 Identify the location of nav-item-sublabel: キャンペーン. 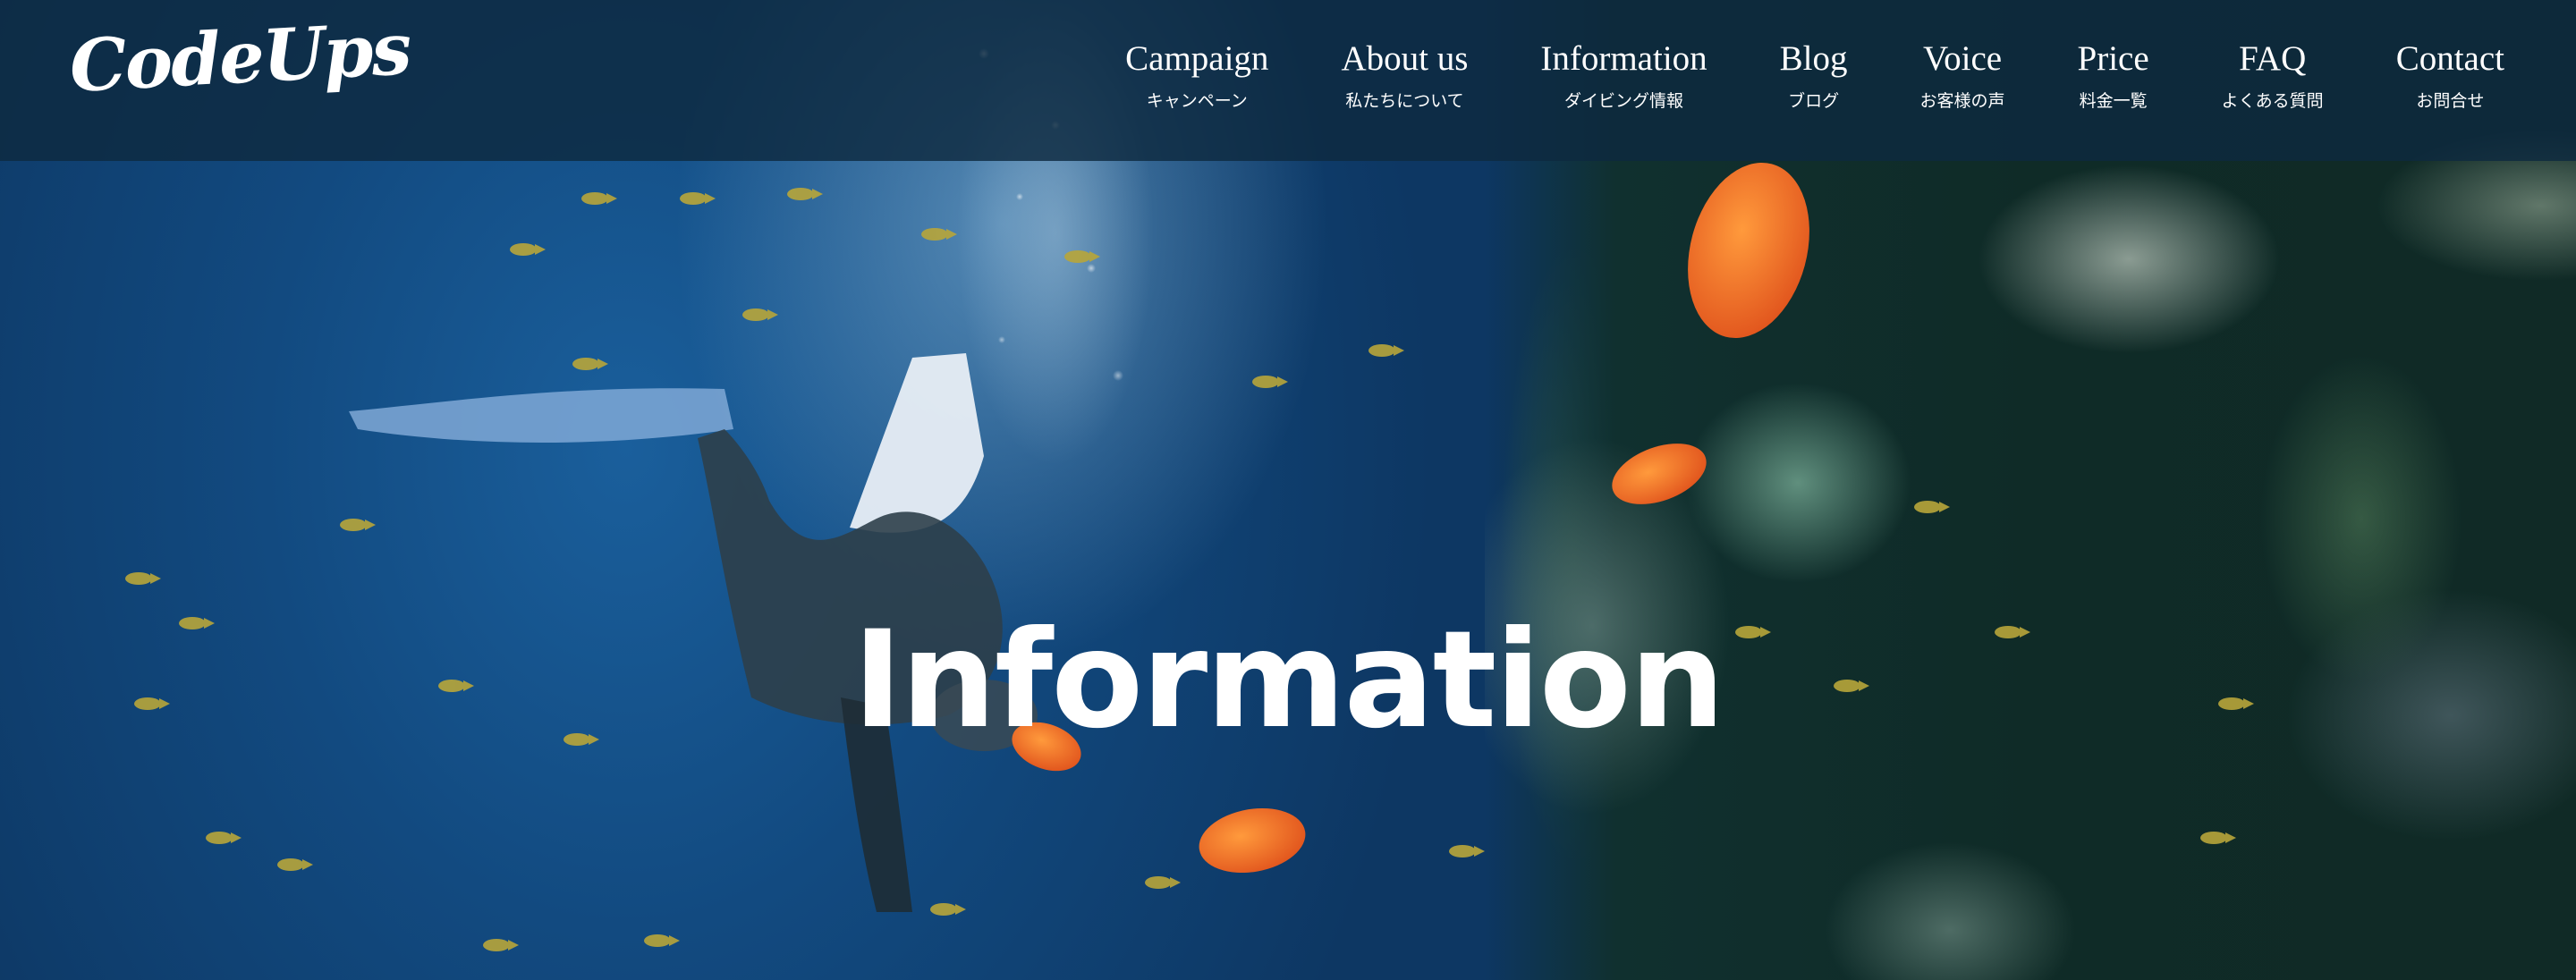
(1197, 101).